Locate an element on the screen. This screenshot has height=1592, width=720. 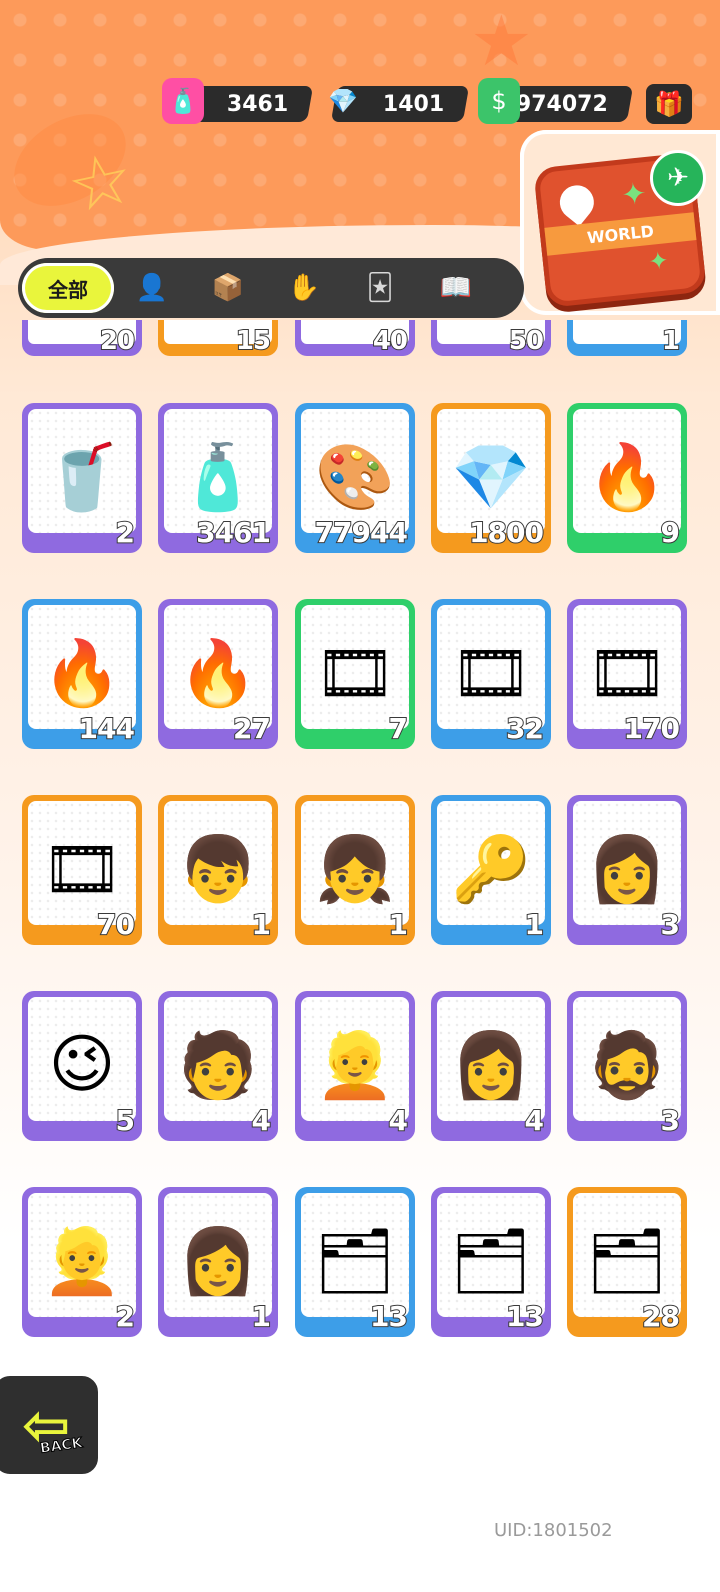
inventory-item: 👧 1 is located at coordinates (355, 870).